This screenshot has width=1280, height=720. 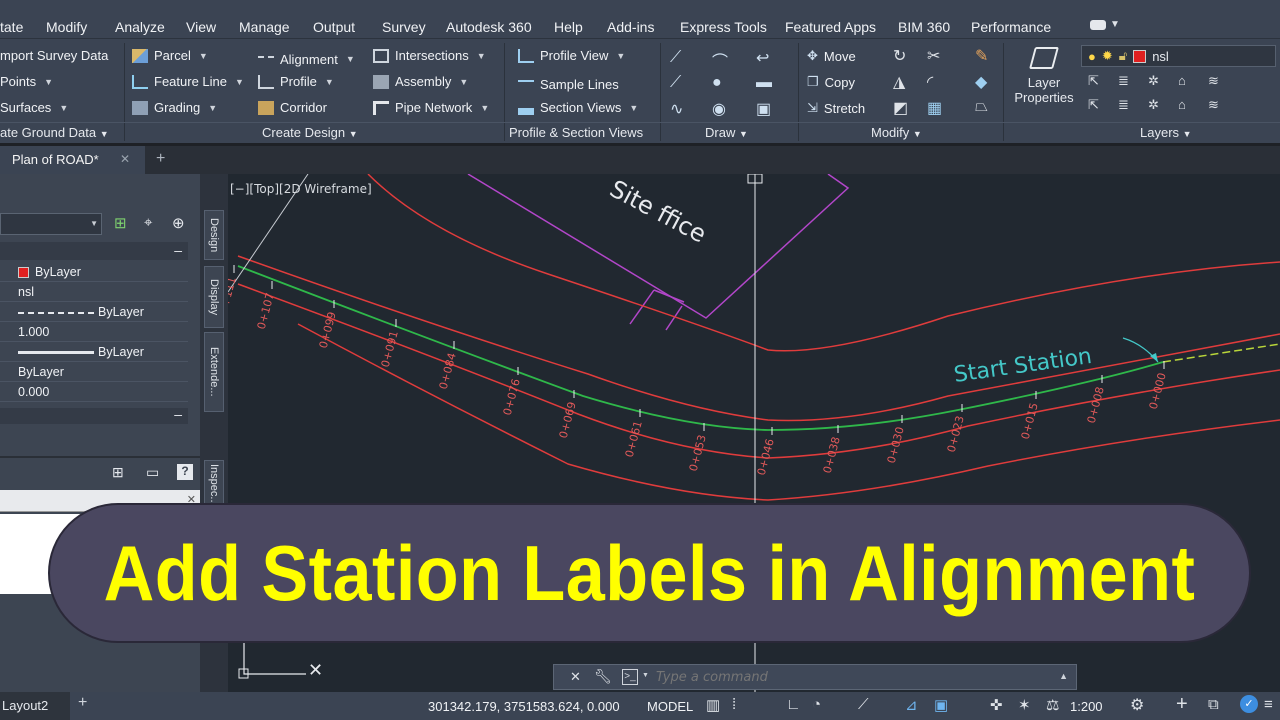 I want to click on prop-linetype: ByLayer, so click(x=94, y=312).